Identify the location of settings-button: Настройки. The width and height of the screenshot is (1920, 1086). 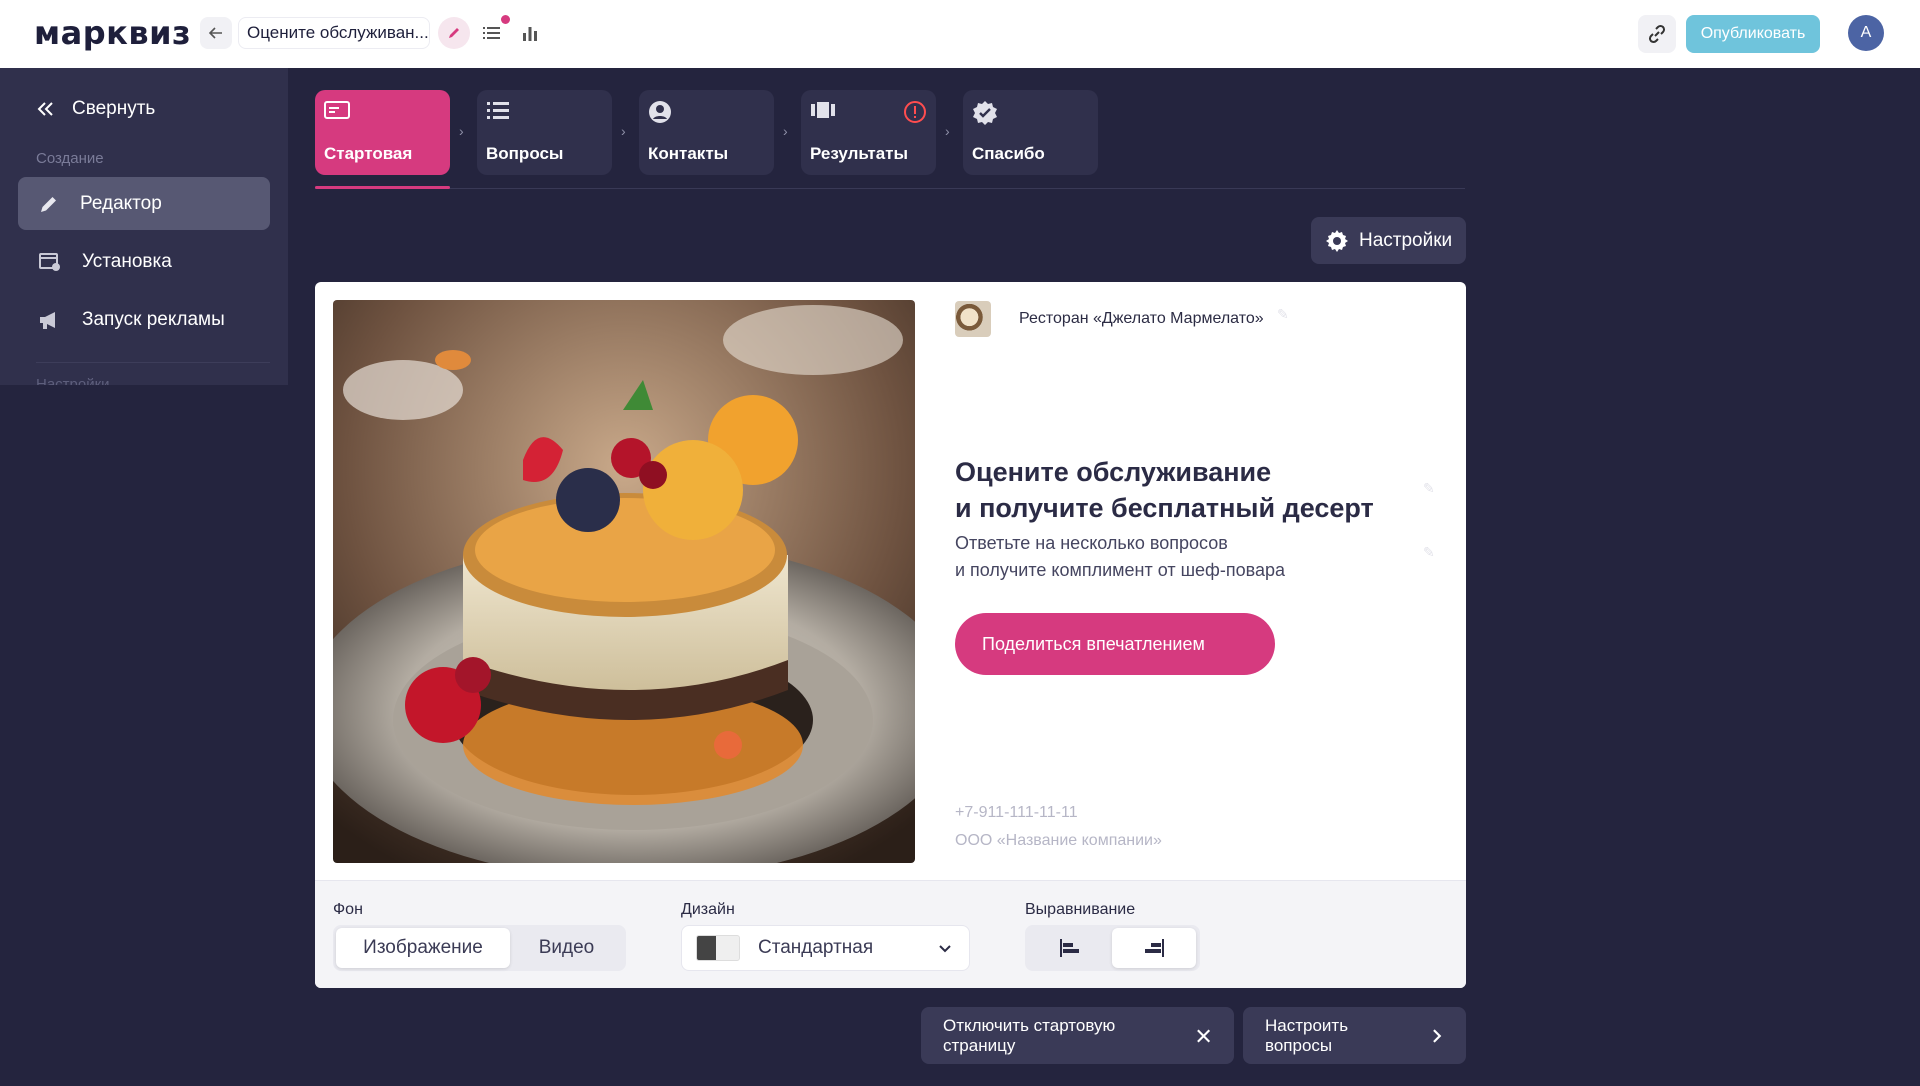
(1388, 240).